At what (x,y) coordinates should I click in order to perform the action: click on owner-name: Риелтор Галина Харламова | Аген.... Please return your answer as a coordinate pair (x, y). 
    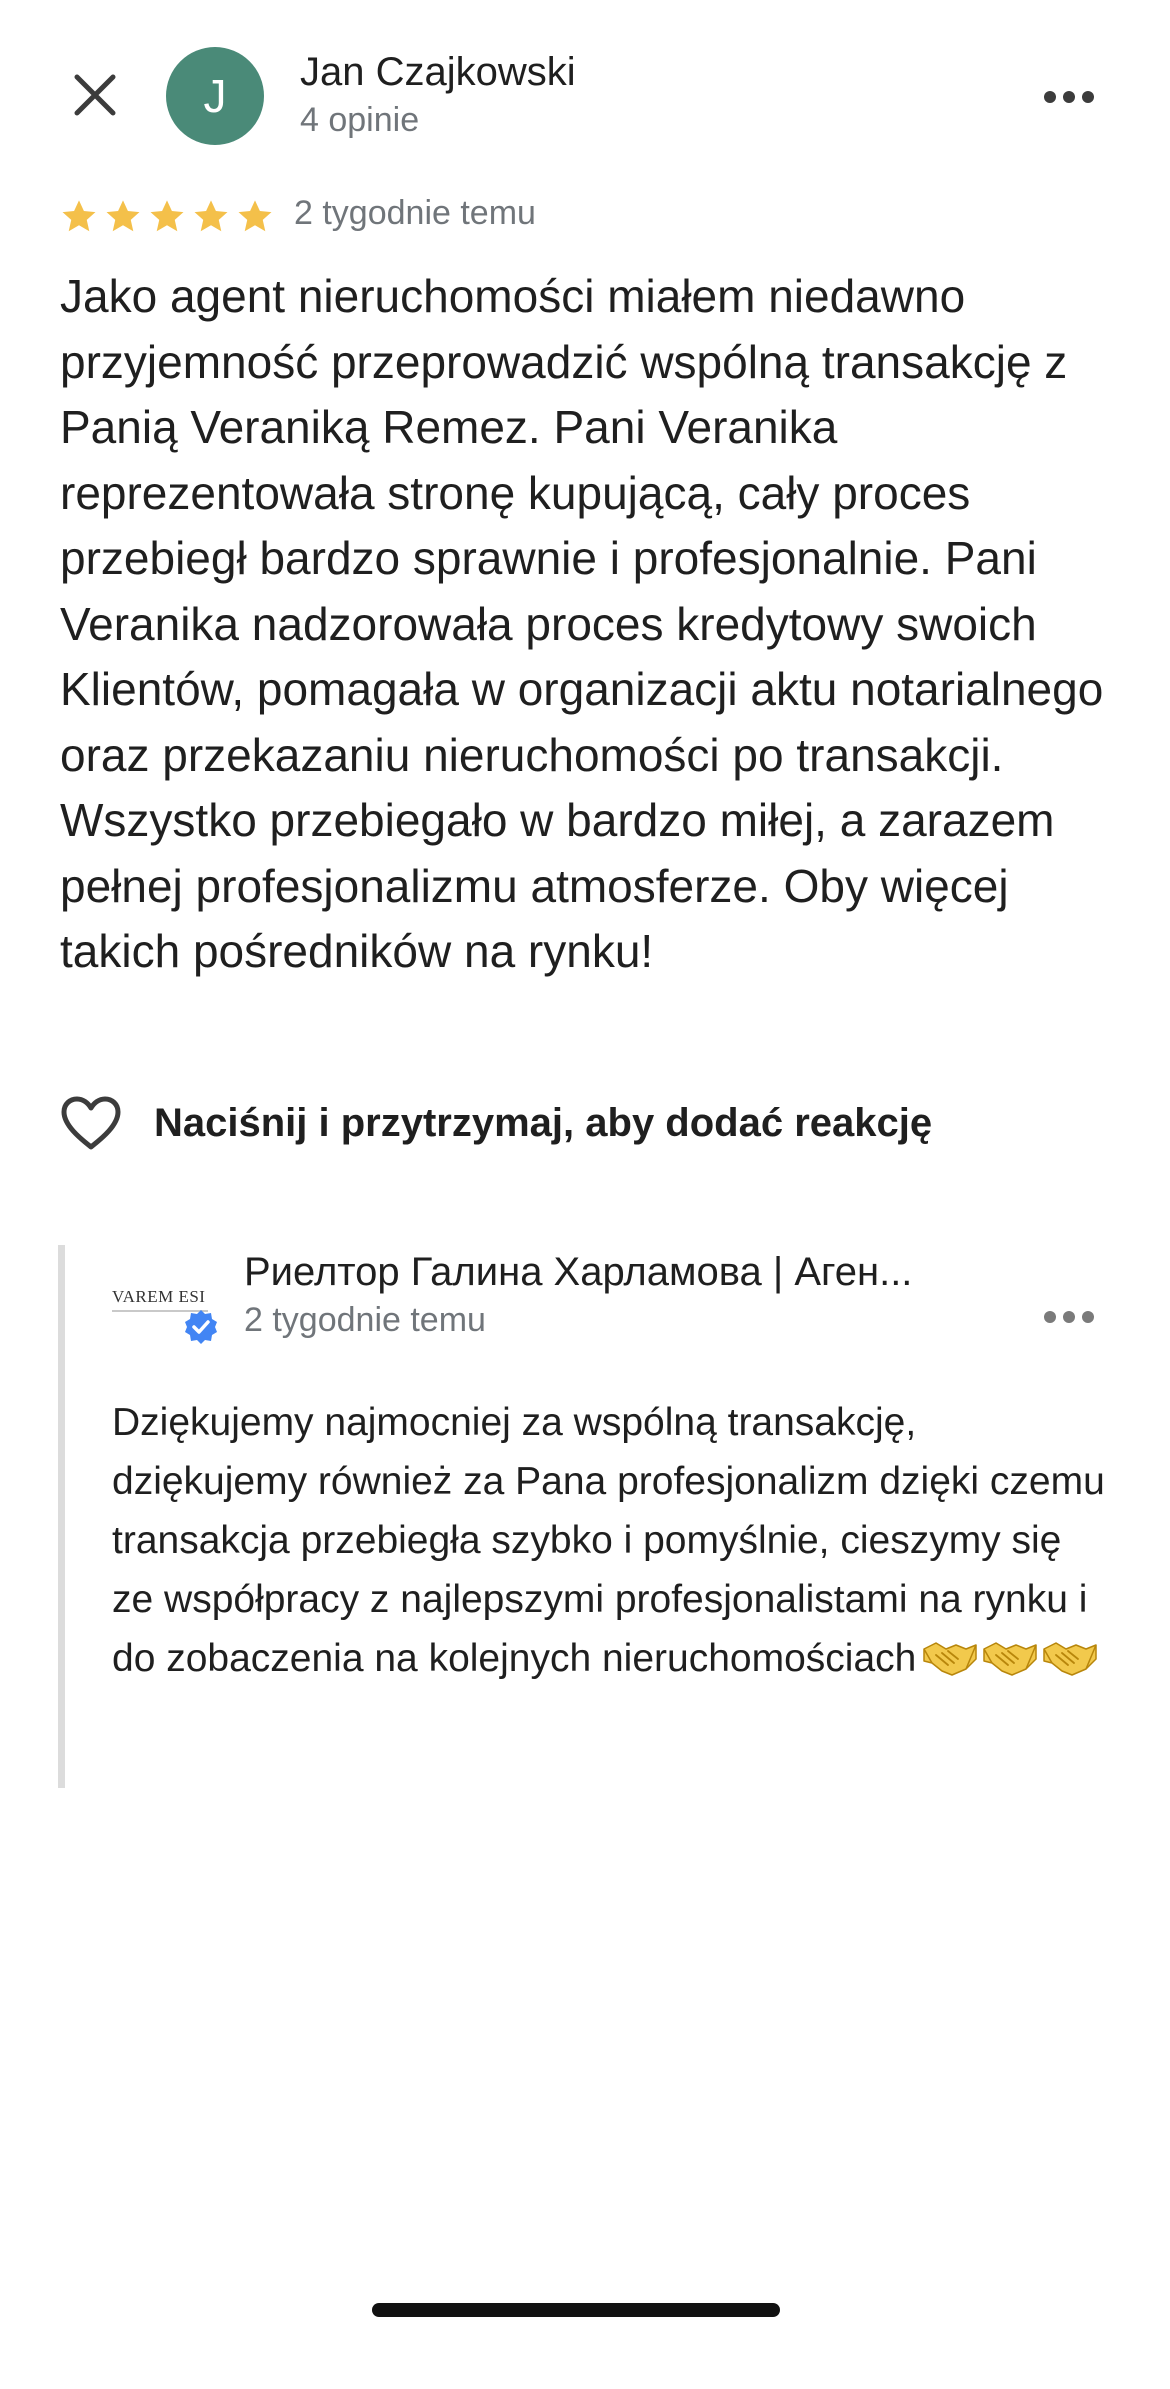
    Looking at the image, I should click on (578, 1272).